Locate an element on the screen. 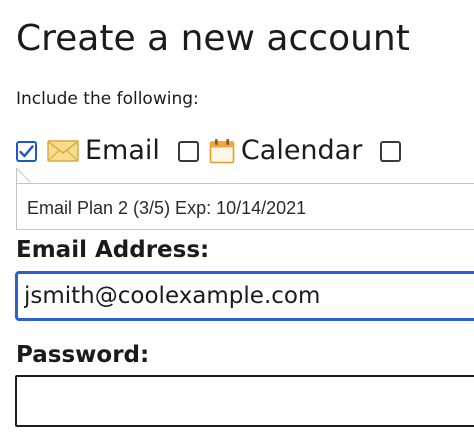 Image resolution: width=474 pixels, height=435 pixels. page-title: Create a new account is located at coordinates (213, 38).